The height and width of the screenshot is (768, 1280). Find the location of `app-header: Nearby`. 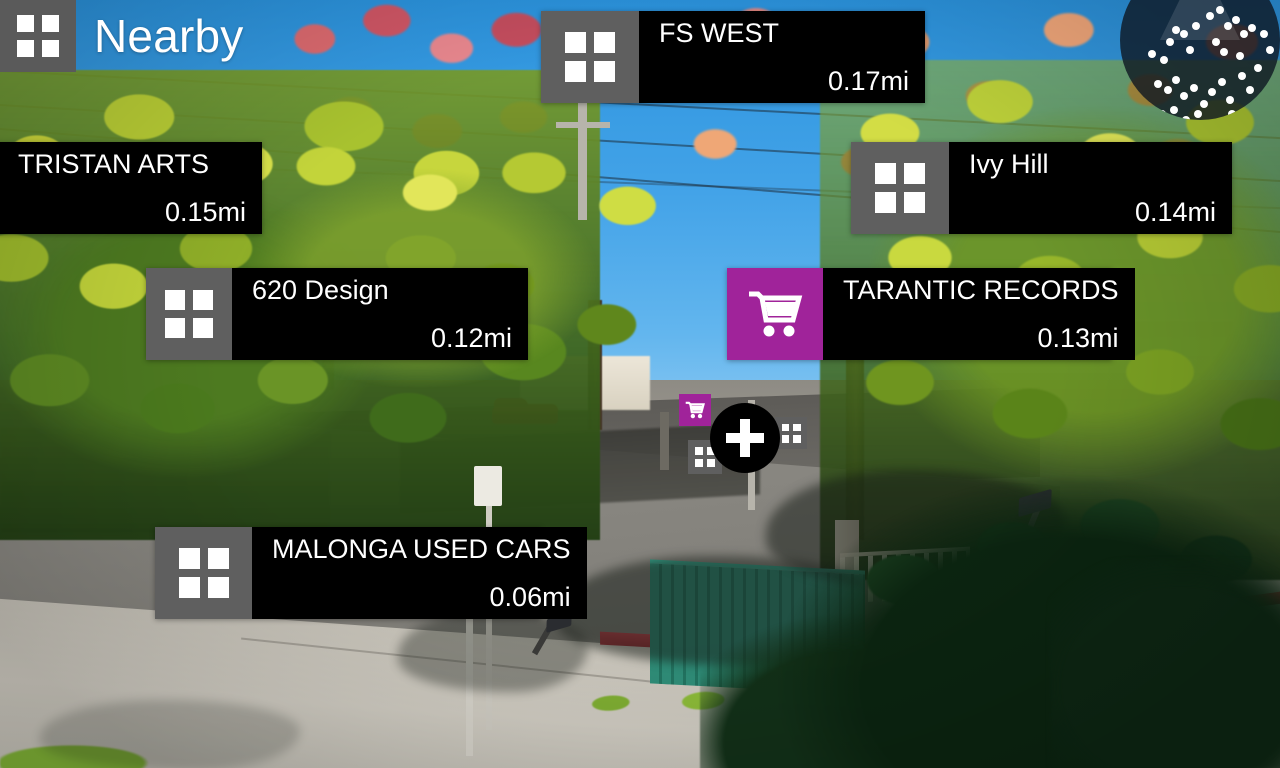

app-header: Nearby is located at coordinates (122, 36).